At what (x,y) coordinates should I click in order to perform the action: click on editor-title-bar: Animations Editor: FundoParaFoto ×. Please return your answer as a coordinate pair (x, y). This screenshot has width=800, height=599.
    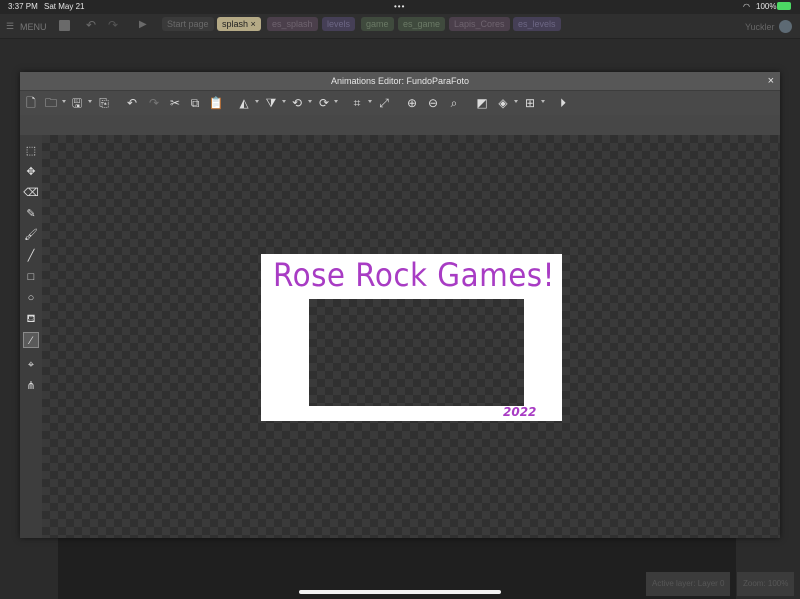
    Looking at the image, I should click on (400, 81).